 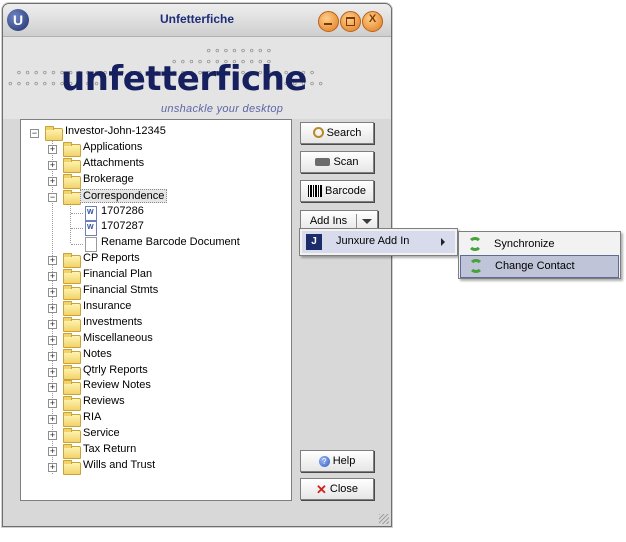 I want to click on addins-menu: J Junxure Add In, so click(x=378, y=242).